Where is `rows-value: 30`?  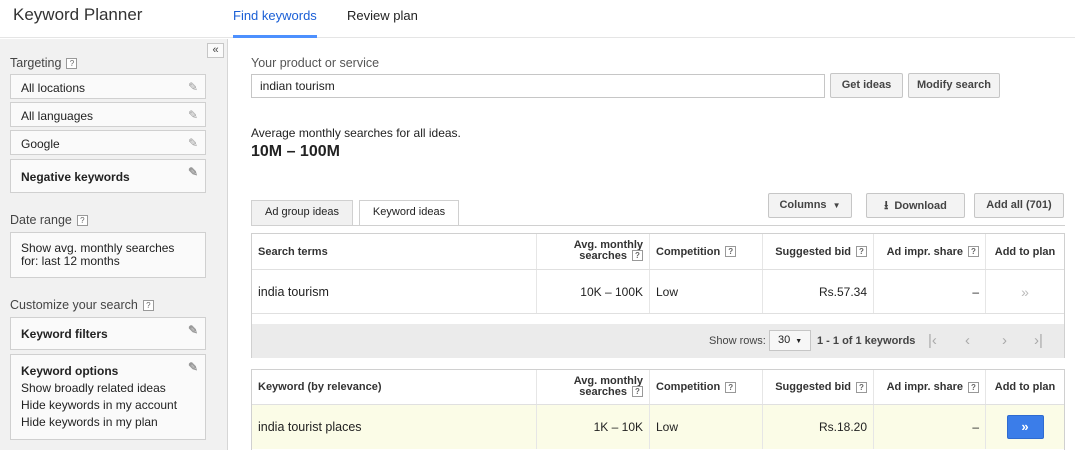
rows-value: 30 is located at coordinates (784, 340).